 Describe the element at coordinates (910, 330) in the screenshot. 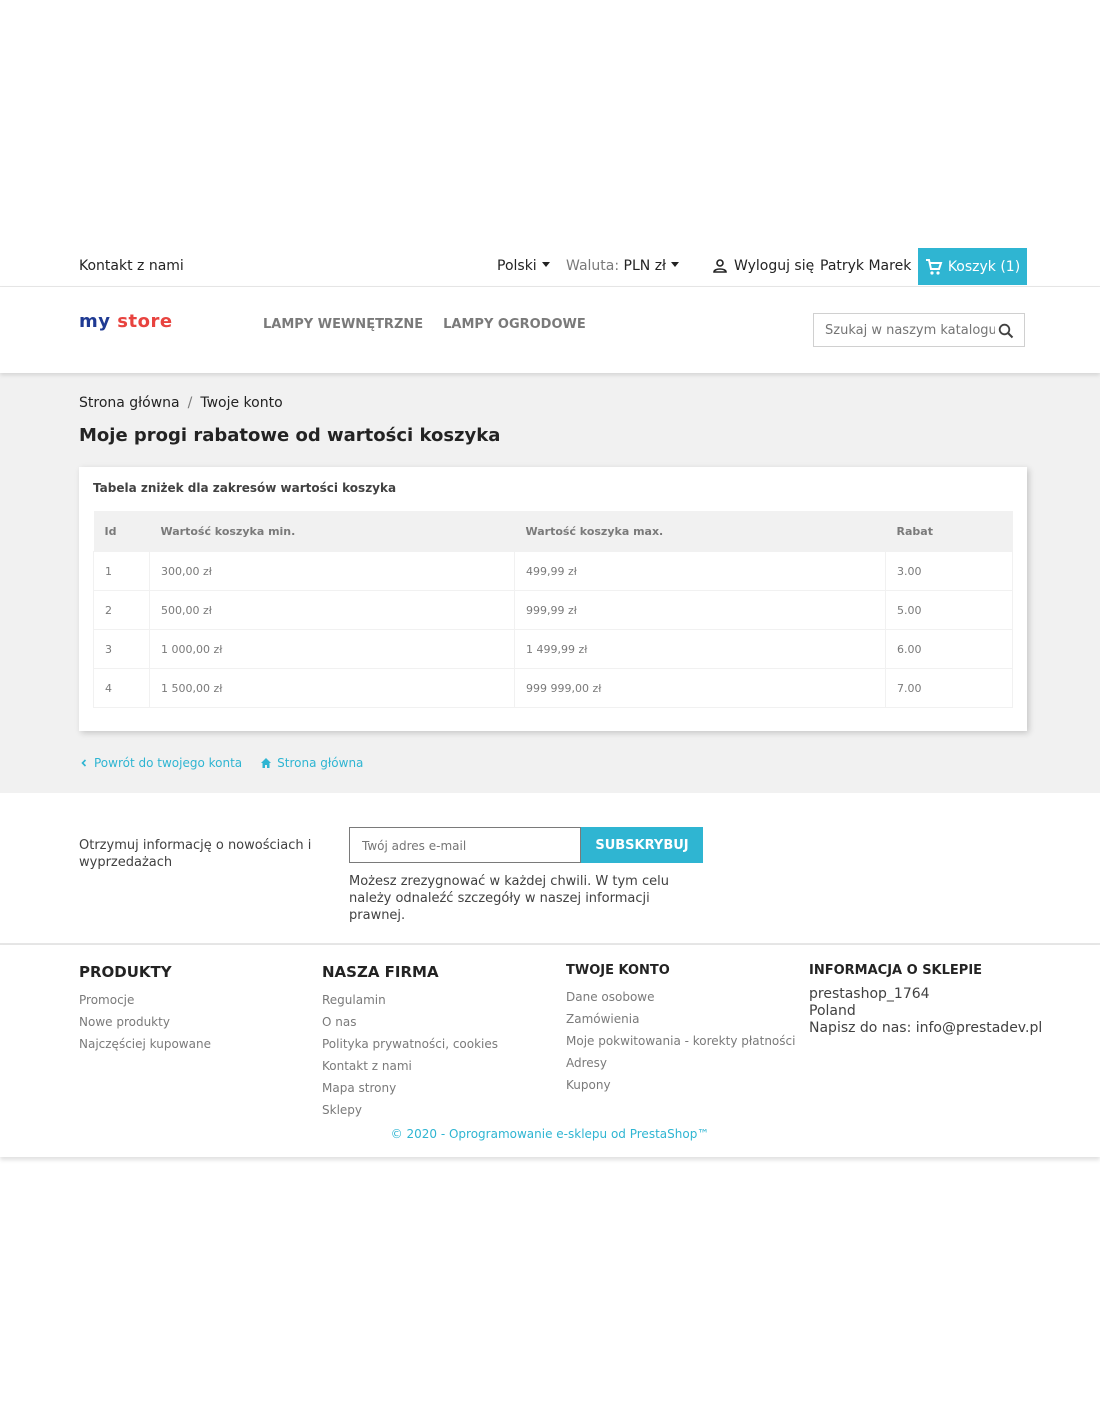

I see `search-input` at that location.